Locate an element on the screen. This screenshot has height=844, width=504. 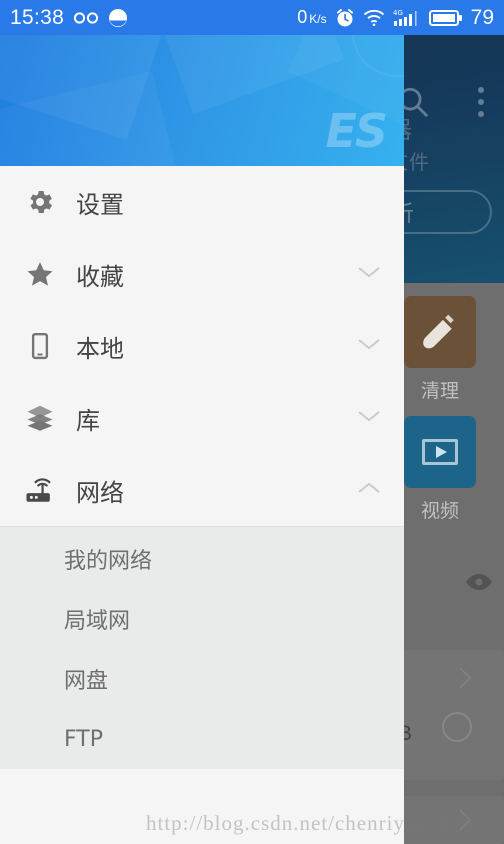
submenu-item-label: 我的网络 is located at coordinates (108, 561).